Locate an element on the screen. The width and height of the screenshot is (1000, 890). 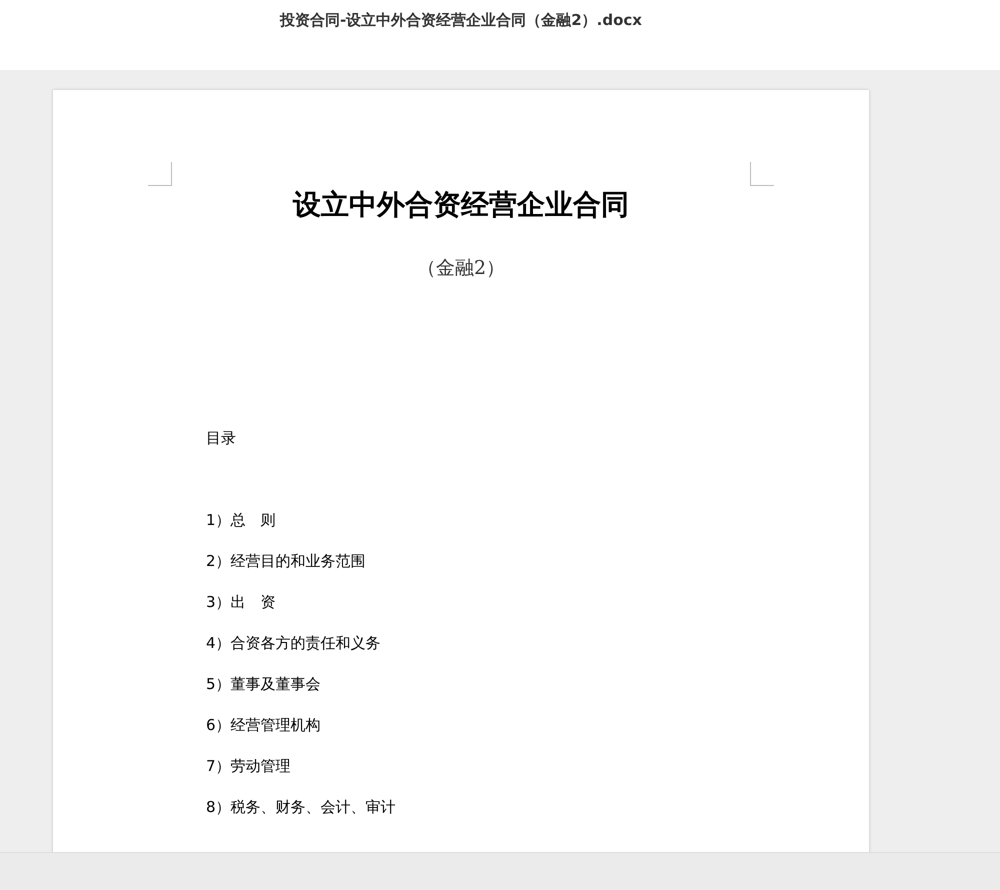
toc-item: 2）经营目的和业务范围 is located at coordinates (286, 561).